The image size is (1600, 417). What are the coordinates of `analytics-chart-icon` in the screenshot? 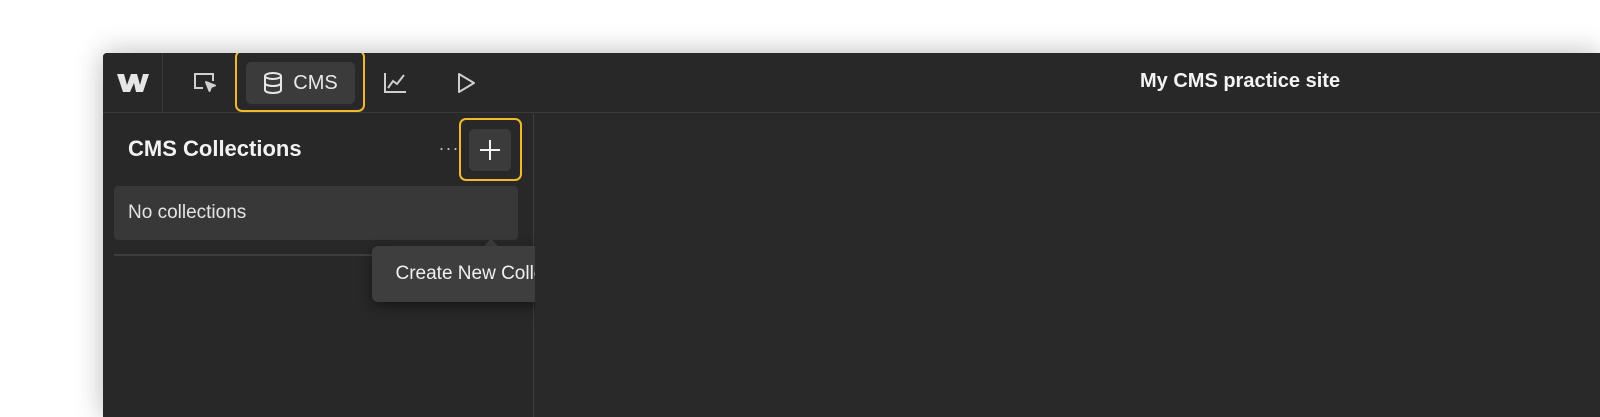 It's located at (395, 83).